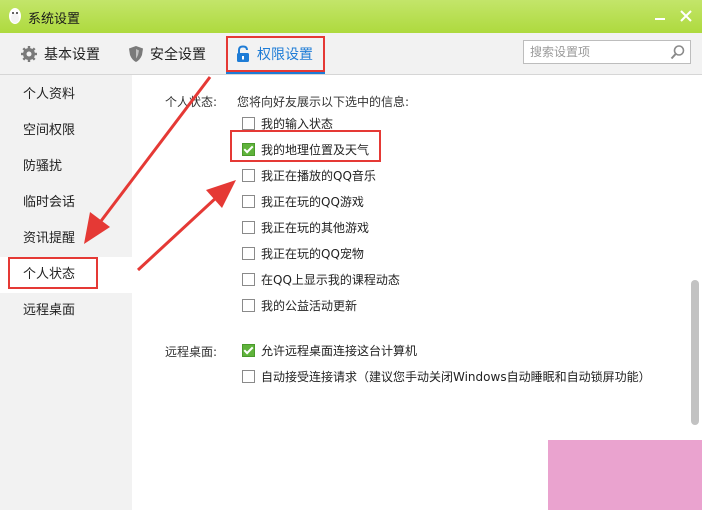 The width and height of the screenshot is (702, 510). I want to click on highlight-box-personal-status, so click(53, 273).